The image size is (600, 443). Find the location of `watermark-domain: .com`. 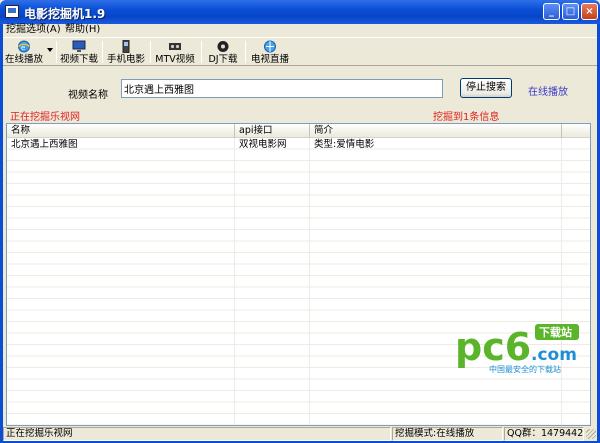

watermark-domain: .com is located at coordinates (554, 355).